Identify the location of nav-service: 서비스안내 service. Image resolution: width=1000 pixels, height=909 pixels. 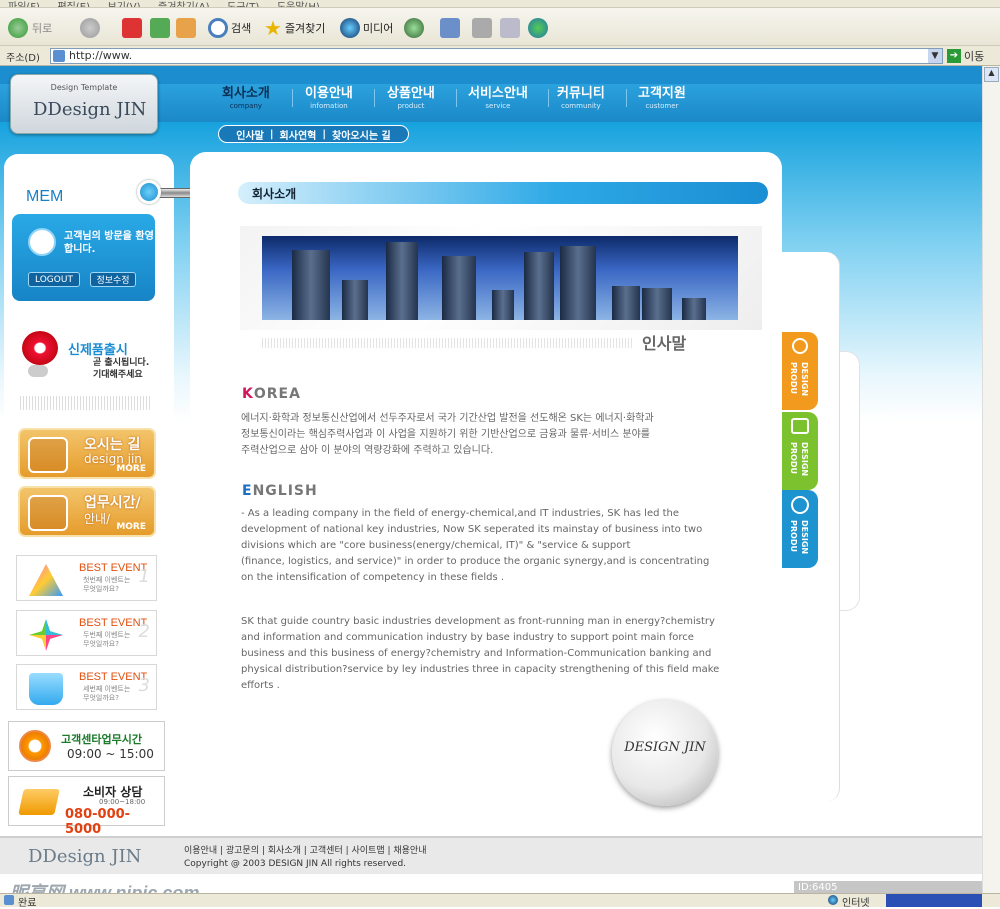
(498, 98).